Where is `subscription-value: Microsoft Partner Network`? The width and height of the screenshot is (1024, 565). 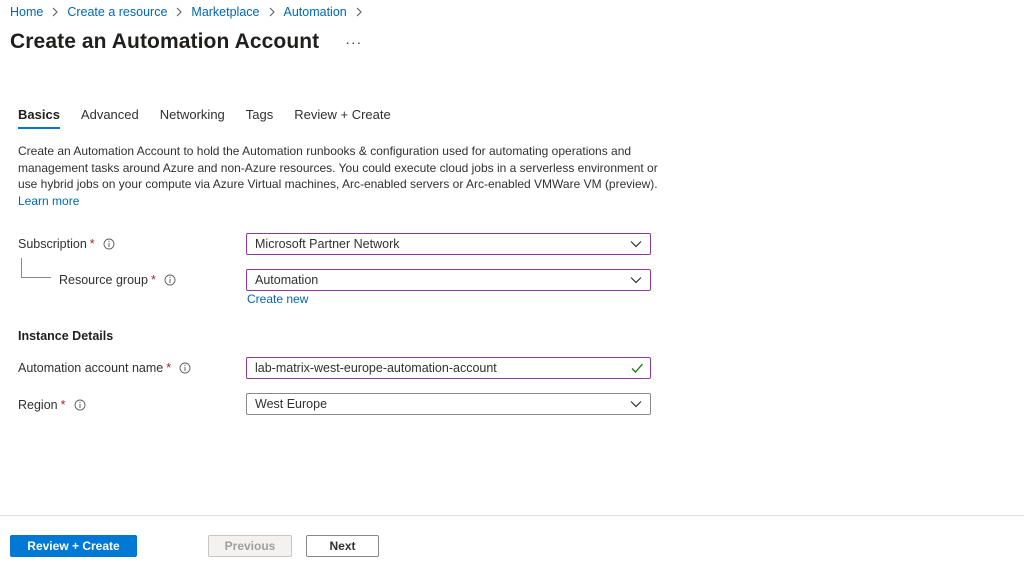
subscription-value: Microsoft Partner Network is located at coordinates (327, 244).